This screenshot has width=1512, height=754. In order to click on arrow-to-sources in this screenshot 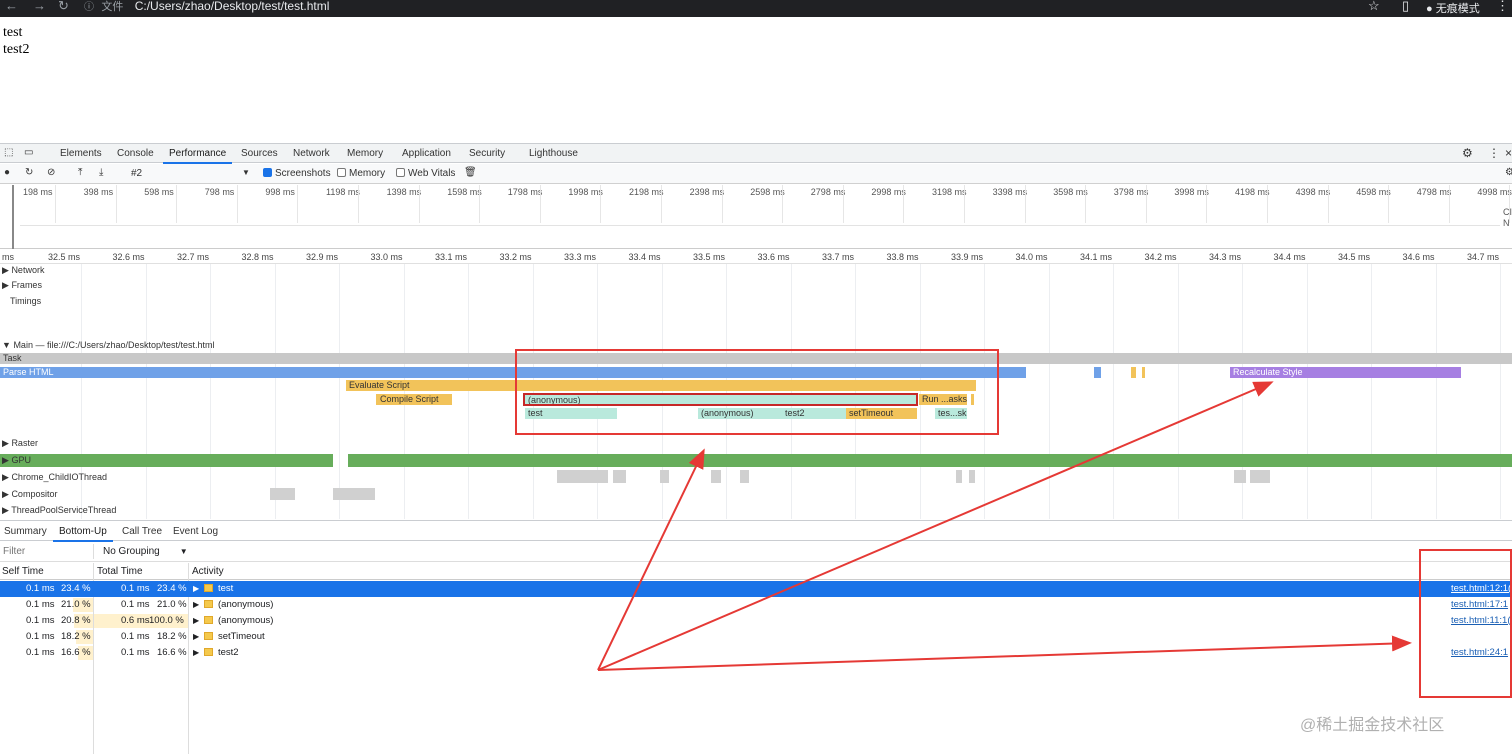, I will do `click(1004, 653)`.